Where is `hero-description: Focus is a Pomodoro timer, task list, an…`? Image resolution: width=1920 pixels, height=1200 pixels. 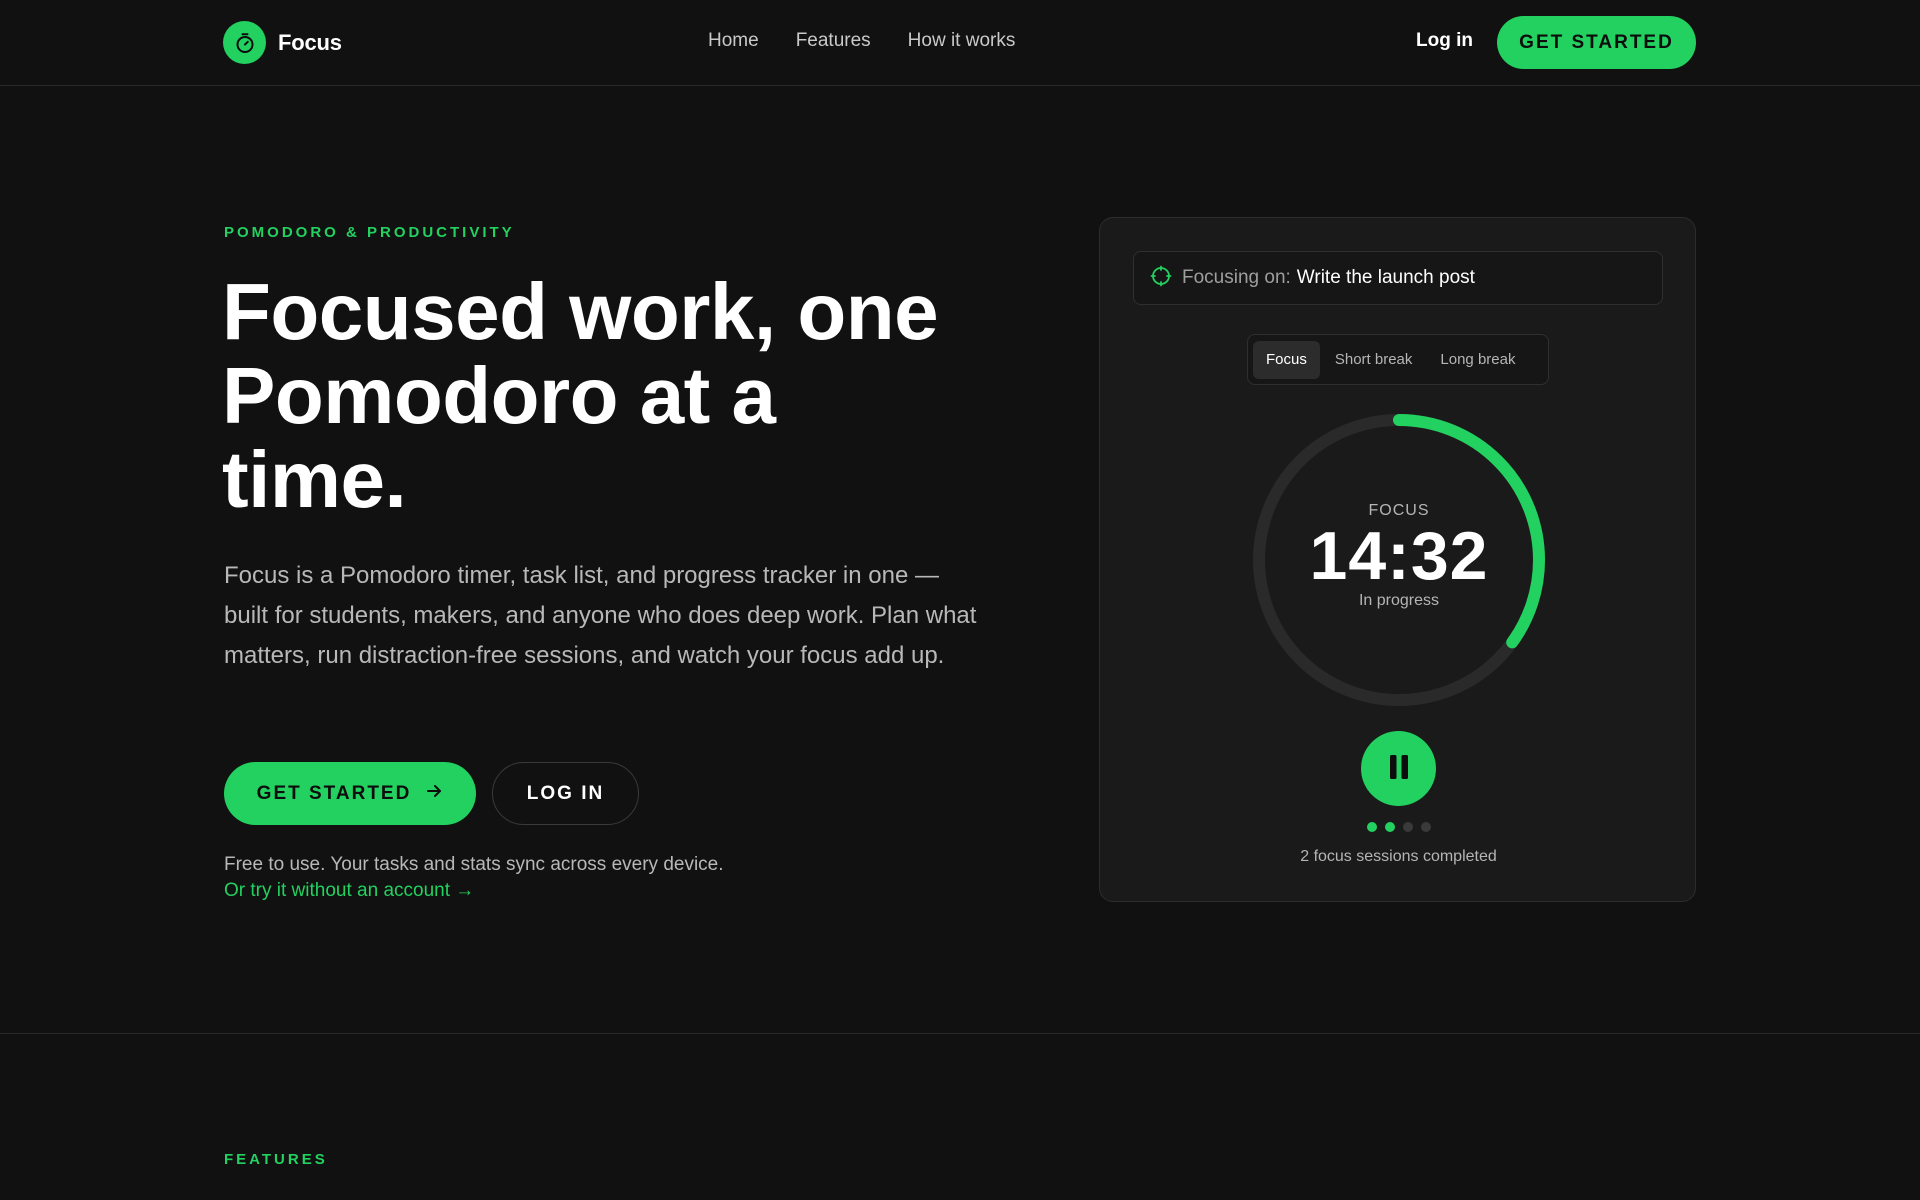 hero-description: Focus is a Pomodoro timer, task list, an… is located at coordinates (600, 615).